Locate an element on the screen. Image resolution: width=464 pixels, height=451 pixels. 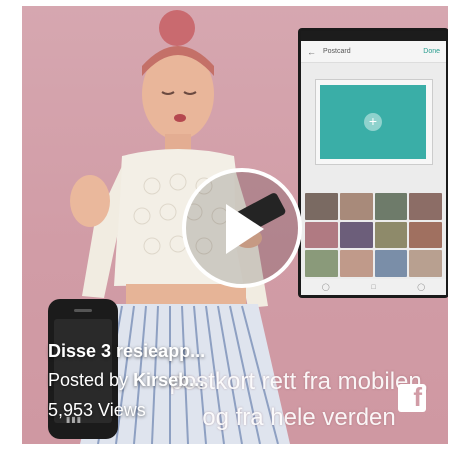
back-arrow-icon: ← is located at coordinates (311, 51).